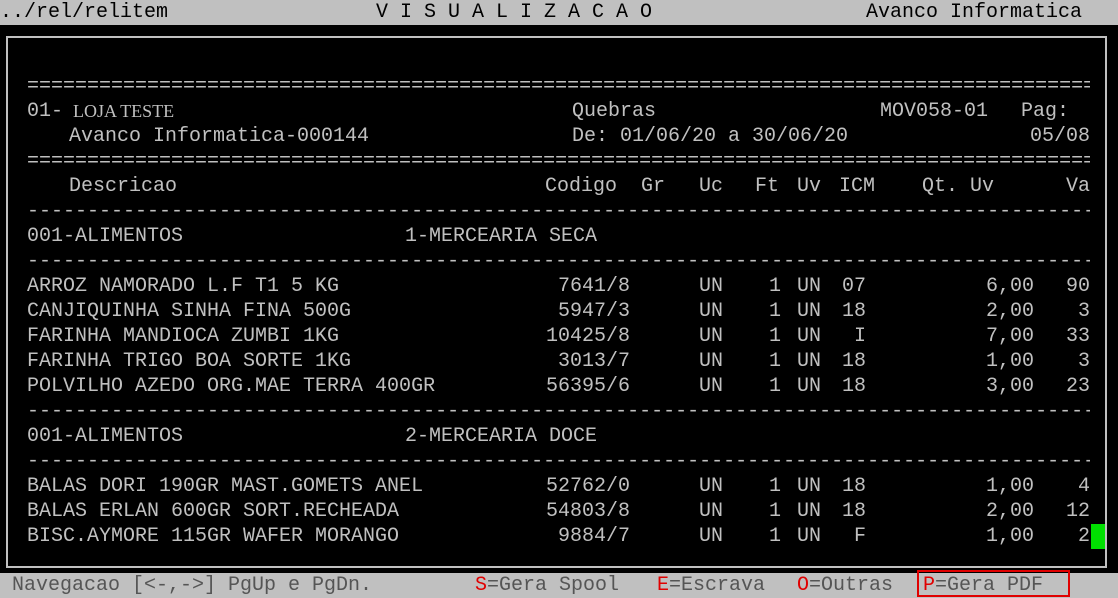  What do you see at coordinates (124, 111) in the screenshot?
I see `store-name: LOJA TESTE` at bounding box center [124, 111].